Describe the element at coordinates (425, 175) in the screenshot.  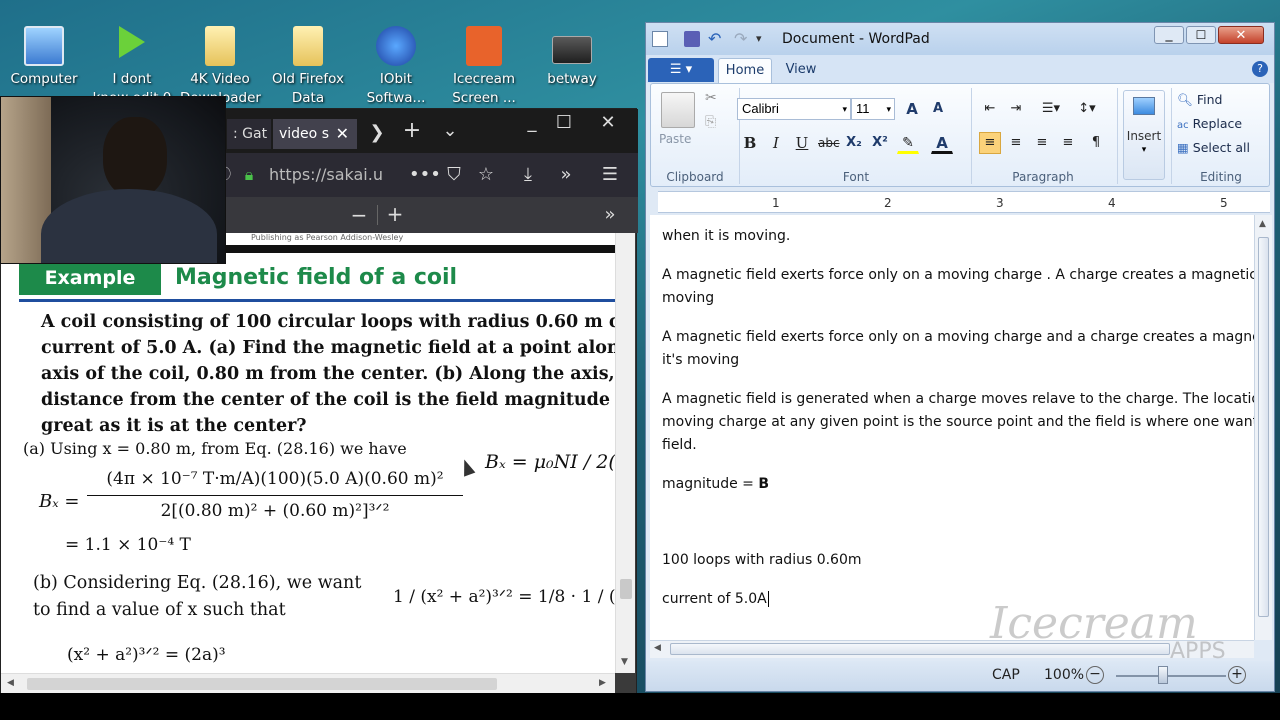
I see `page-actions-icon: •••` at that location.